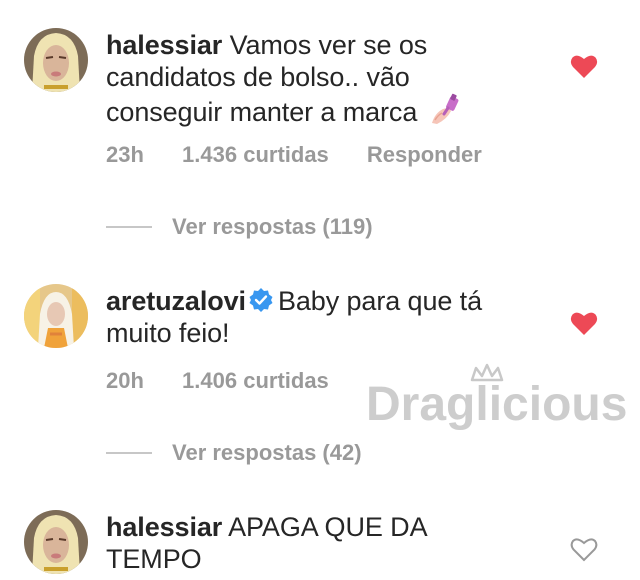  I want to click on avatar-aretuzalovi, so click(56, 316).